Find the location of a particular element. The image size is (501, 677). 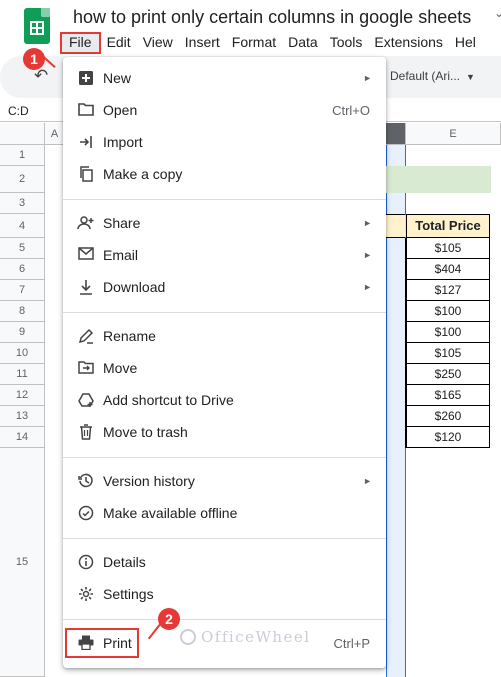

menu-item-label: Details is located at coordinates (124, 562).